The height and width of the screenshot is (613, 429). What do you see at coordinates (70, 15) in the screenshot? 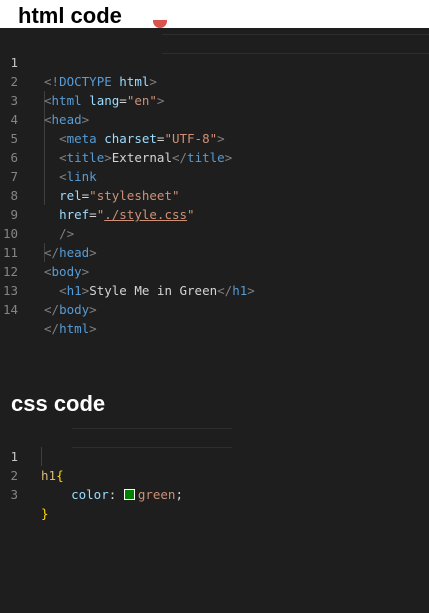
I see `html-code-heading: html code` at bounding box center [70, 15].